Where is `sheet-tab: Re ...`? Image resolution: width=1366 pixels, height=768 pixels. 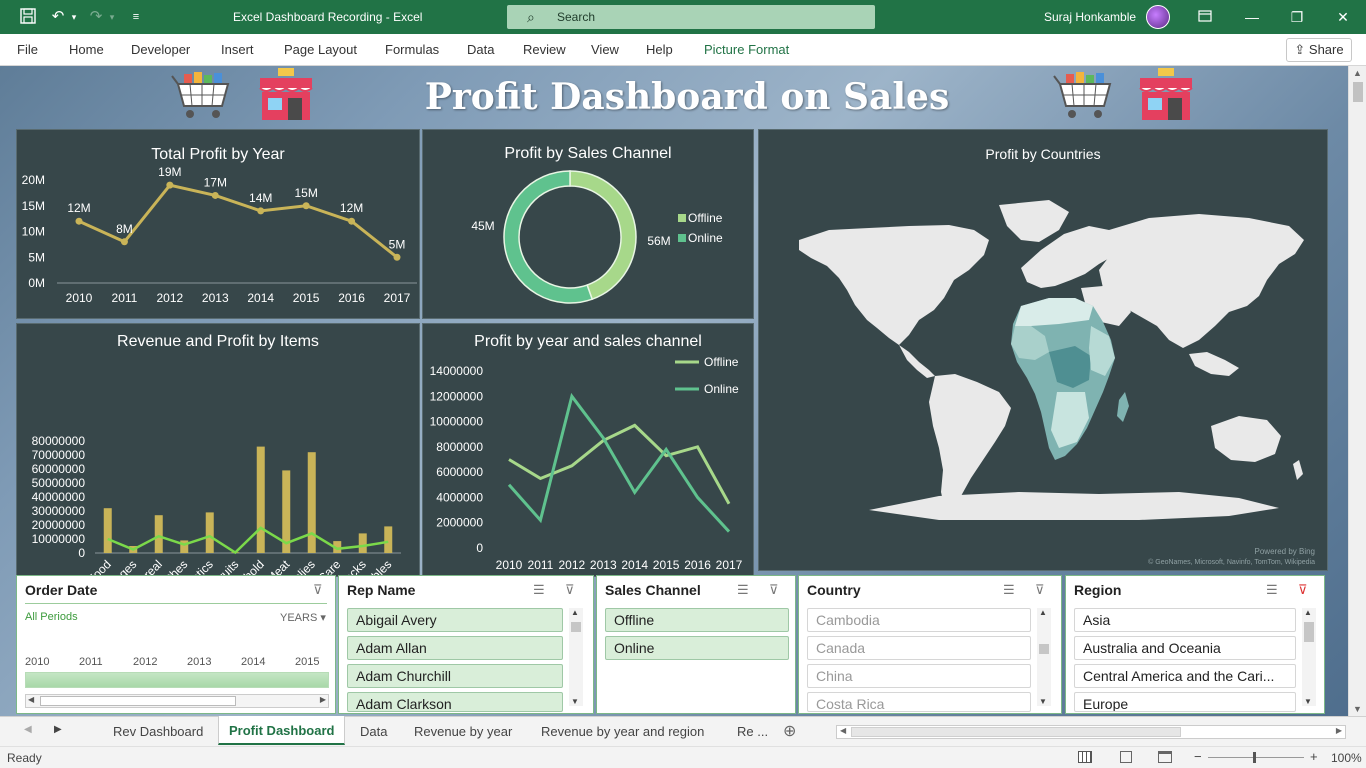 sheet-tab: Re ... is located at coordinates (752, 731).